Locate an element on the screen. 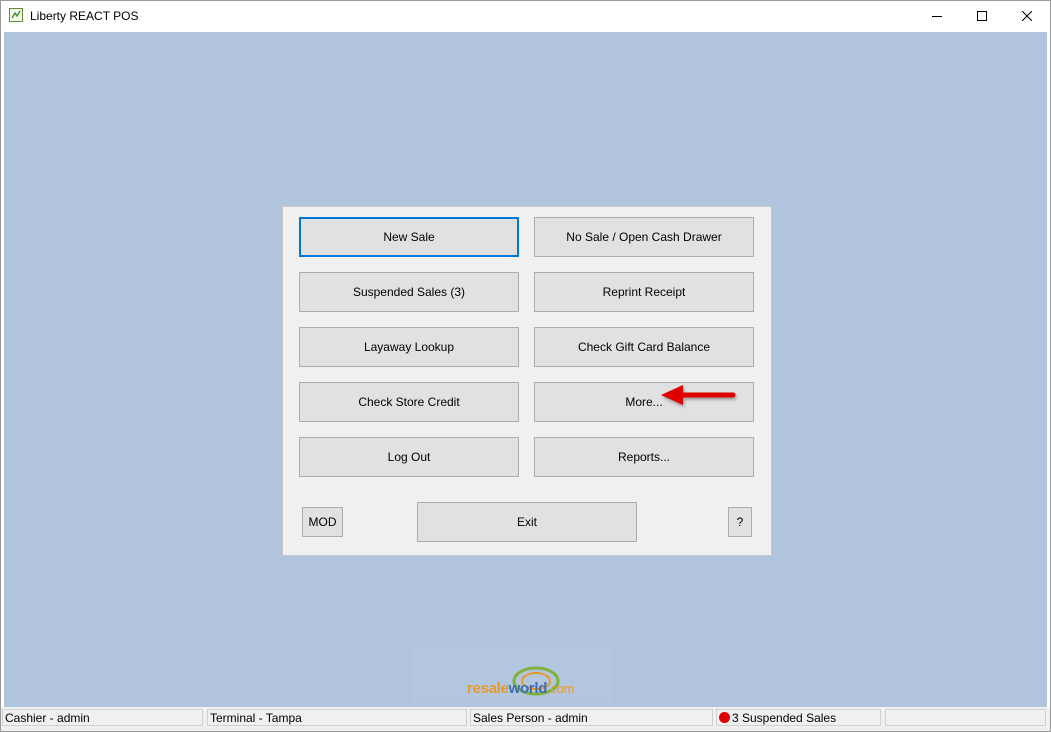 This screenshot has width=1051, height=732. status-empty is located at coordinates (965, 717).